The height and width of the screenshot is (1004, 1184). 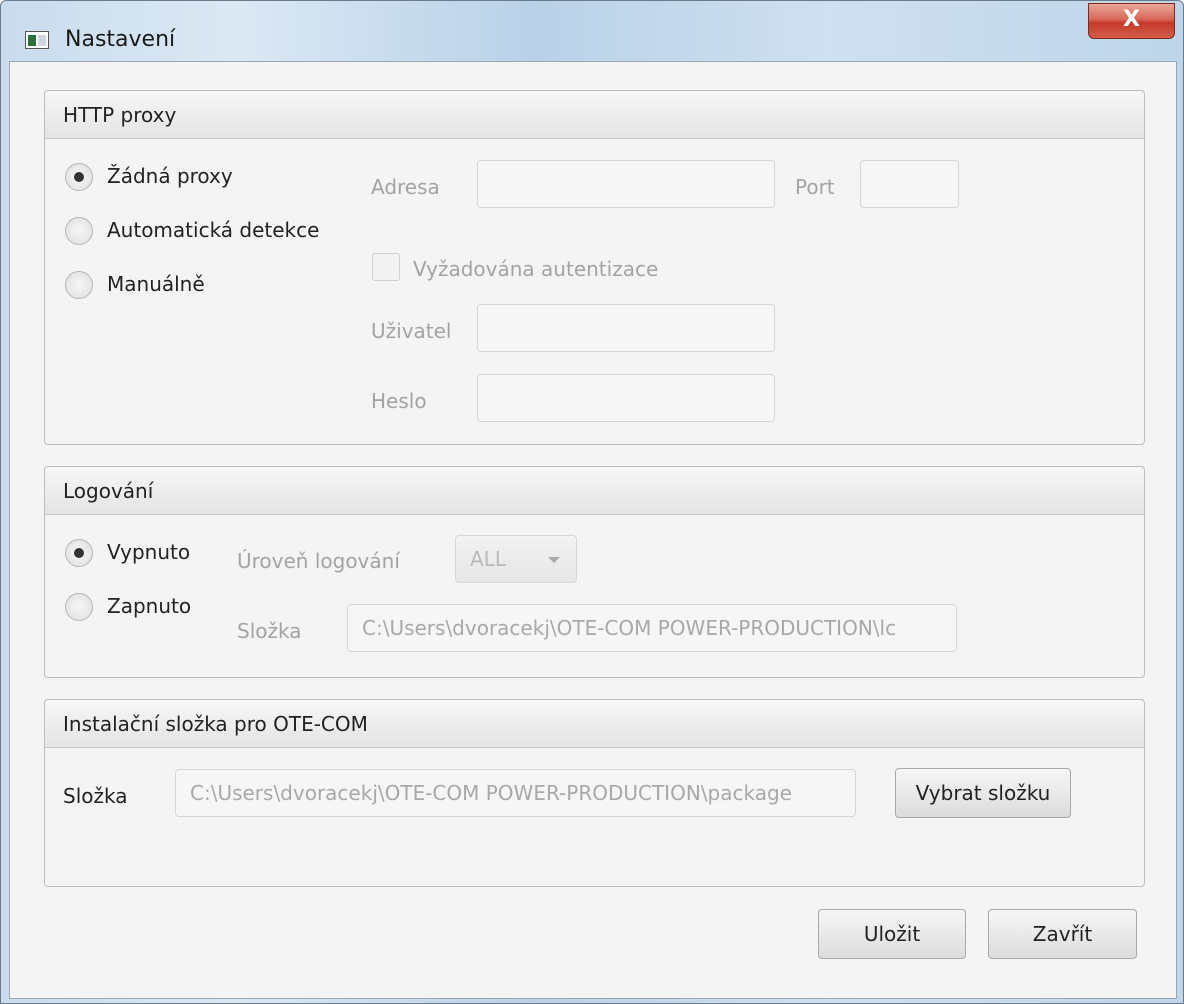 What do you see at coordinates (79, 553) in the screenshot?
I see `radio-logging-off` at bounding box center [79, 553].